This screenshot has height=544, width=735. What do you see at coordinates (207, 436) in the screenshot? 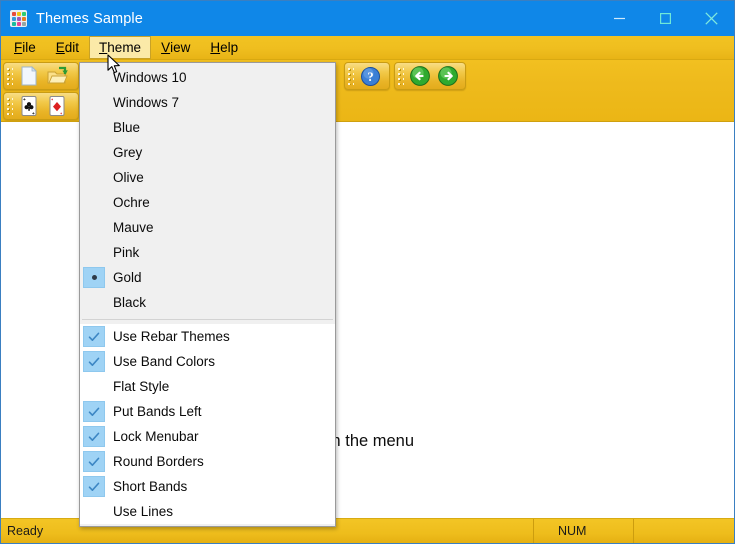
I see `option-menu-item: Lock Menubar` at bounding box center [207, 436].